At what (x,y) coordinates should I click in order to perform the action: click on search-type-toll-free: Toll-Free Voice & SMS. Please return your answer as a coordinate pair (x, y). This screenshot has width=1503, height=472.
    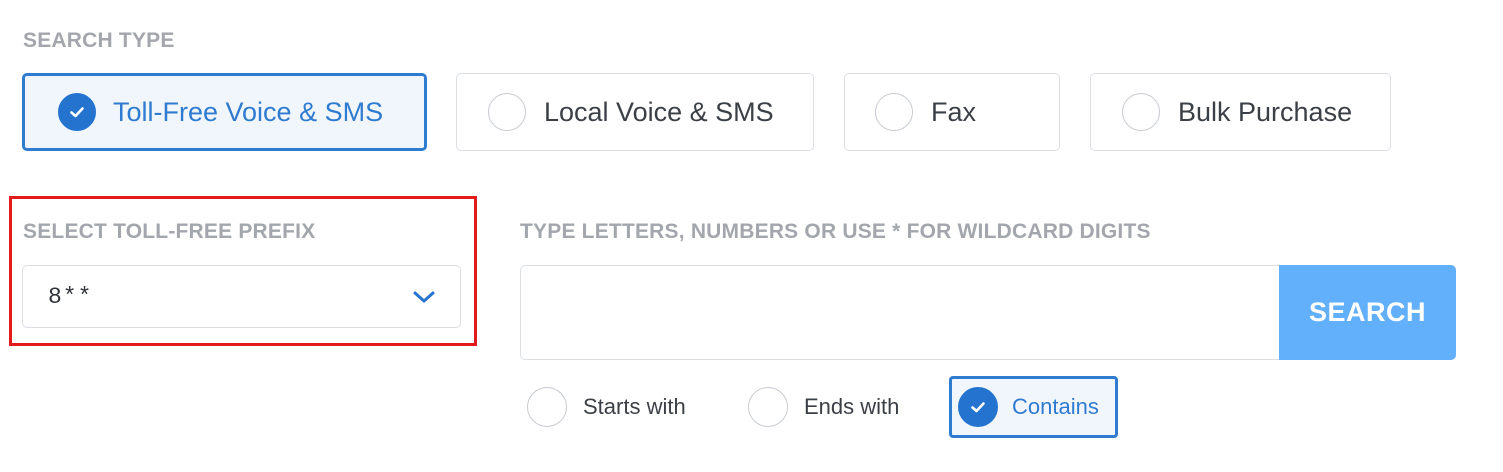
    Looking at the image, I should click on (224, 112).